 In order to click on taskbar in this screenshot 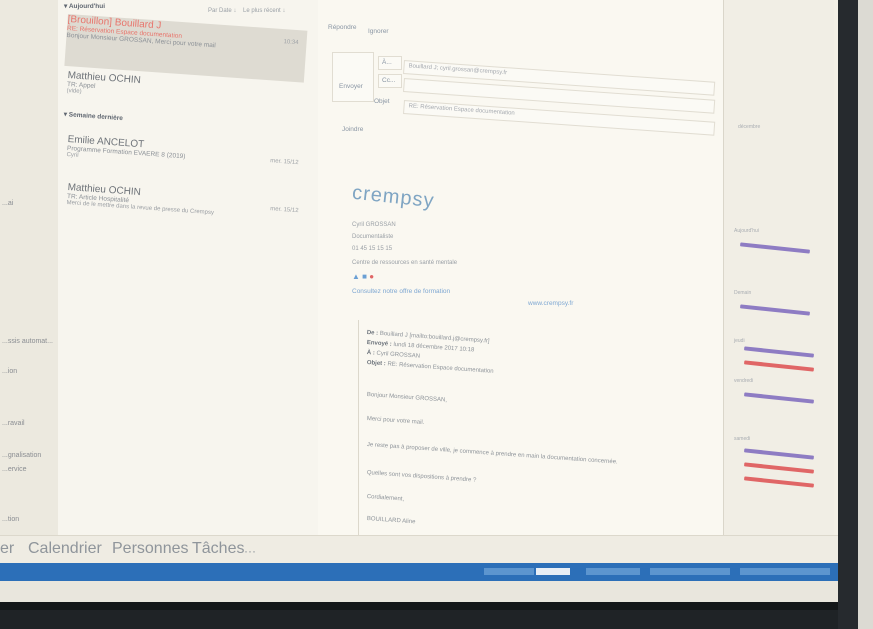, I will do `click(419, 606)`.